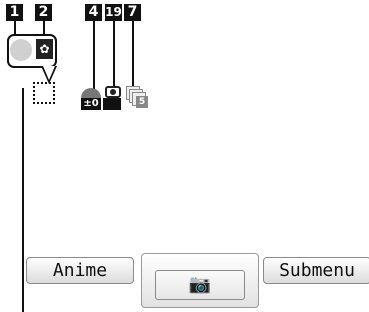 The height and width of the screenshot is (312, 369). What do you see at coordinates (91, 93) in the screenshot?
I see `exposure-icon-top` at bounding box center [91, 93].